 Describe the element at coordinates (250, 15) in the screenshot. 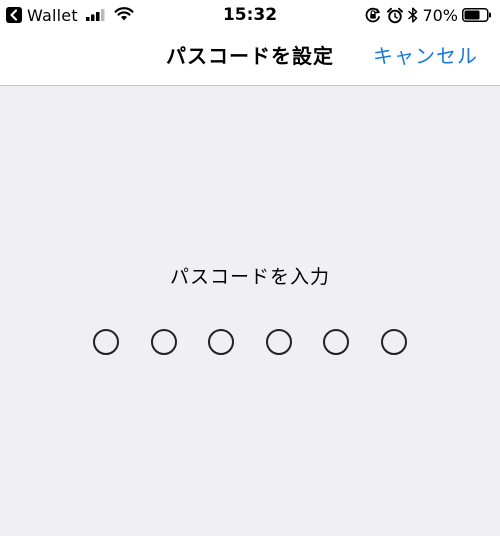

I see `status-bar: Wallet 15:32 70%` at that location.